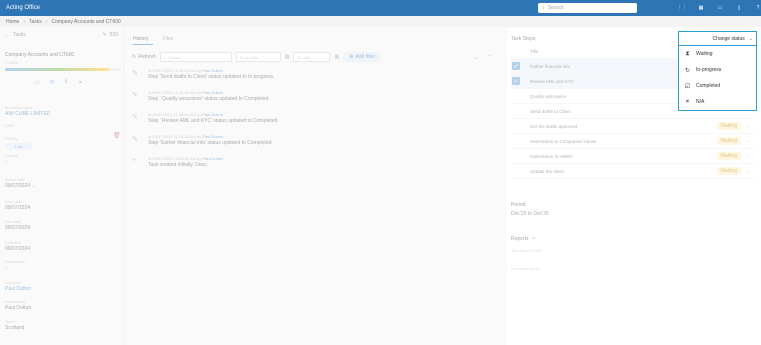 The height and width of the screenshot is (345, 761). I want to click on field-label: Assignee, so click(13, 282).